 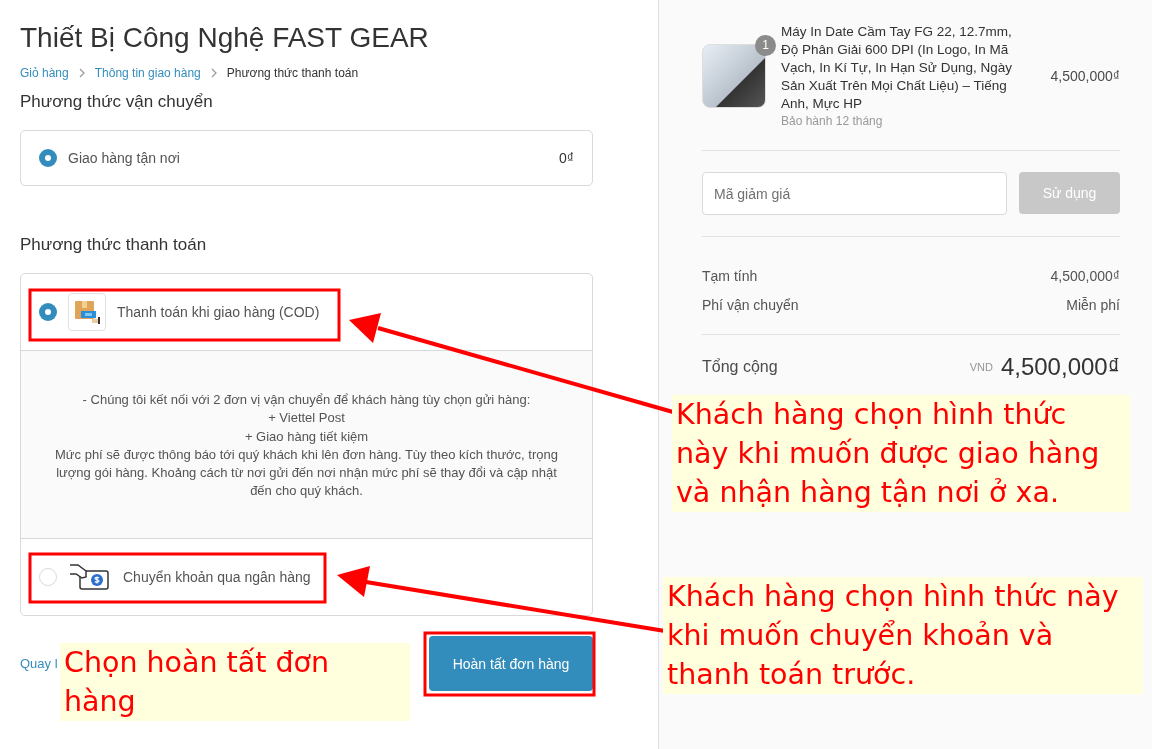 What do you see at coordinates (901, 453) in the screenshot?
I see `annotation-callout: Khách hàng chọn hình thức này khi muốn được giao hàng và nhận hàng tận nơi ở xa.` at bounding box center [901, 453].